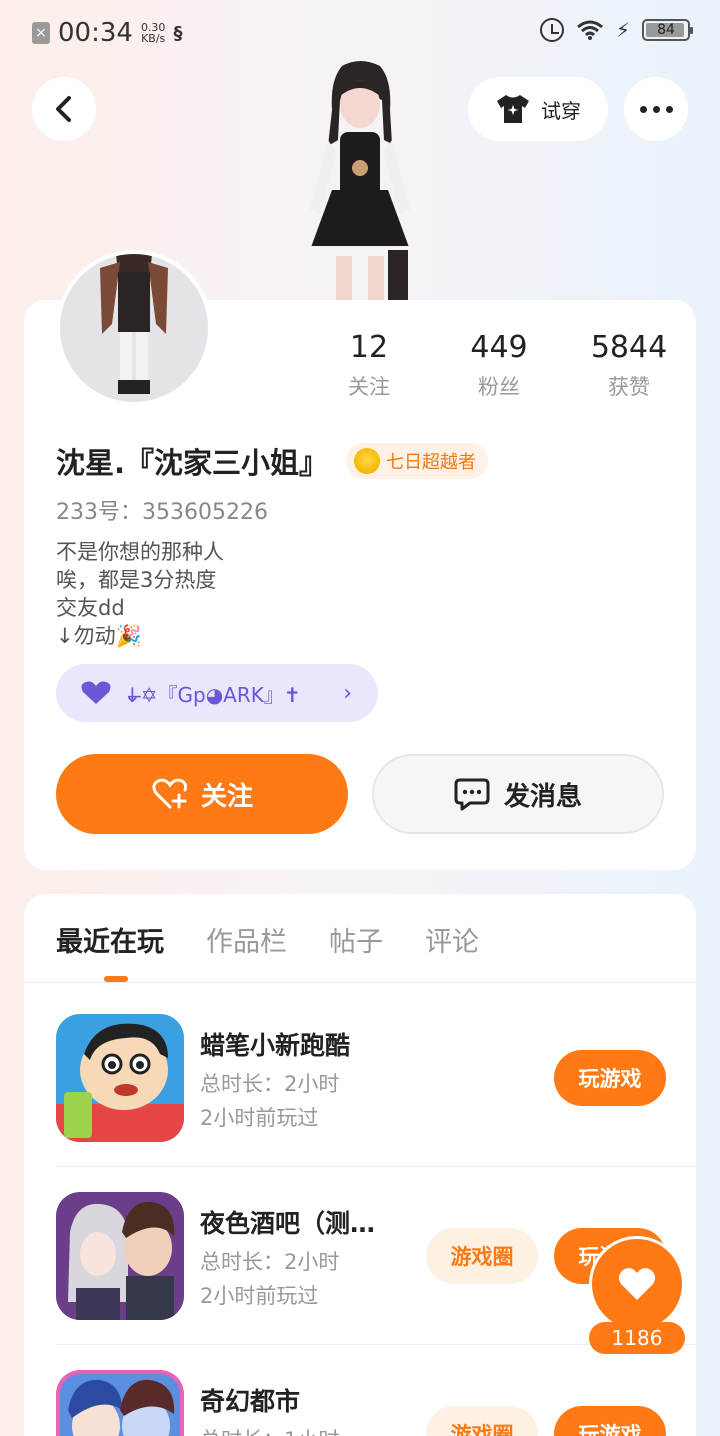 Image resolution: width=720 pixels, height=1436 pixels. What do you see at coordinates (431, 462) in the screenshot?
I see `badge-label: 七日超越者` at bounding box center [431, 462].